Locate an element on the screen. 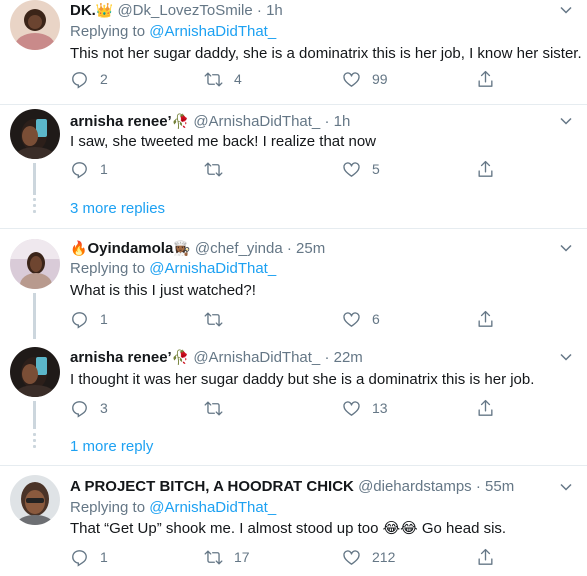 The height and width of the screenshot is (576, 587). timestamp: 25m is located at coordinates (310, 248).